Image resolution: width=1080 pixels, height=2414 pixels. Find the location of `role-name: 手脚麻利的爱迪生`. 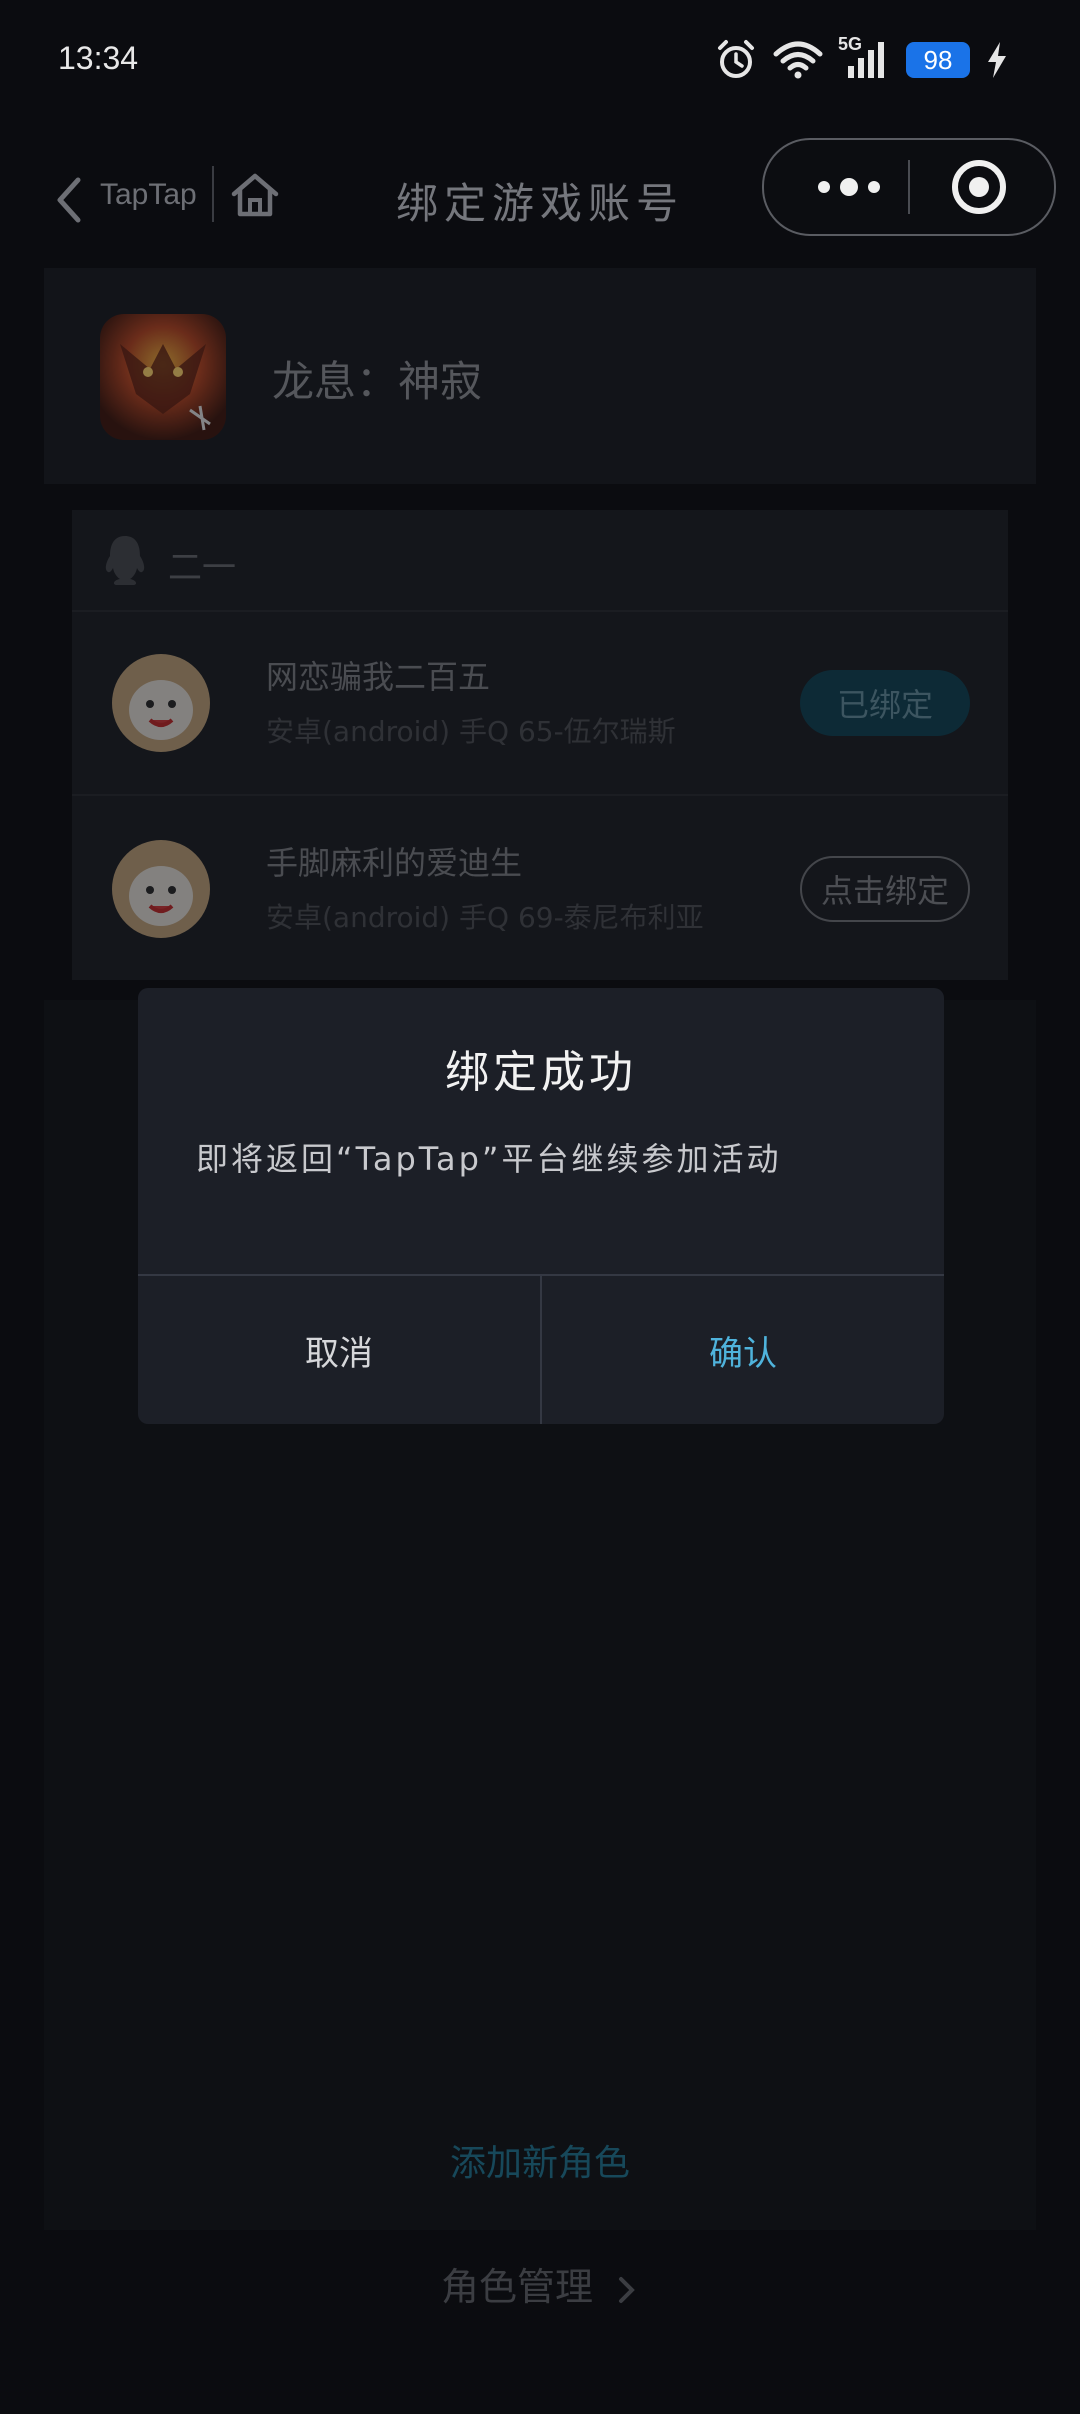

role-name: 手脚麻利的爱迪生 is located at coordinates (394, 863).